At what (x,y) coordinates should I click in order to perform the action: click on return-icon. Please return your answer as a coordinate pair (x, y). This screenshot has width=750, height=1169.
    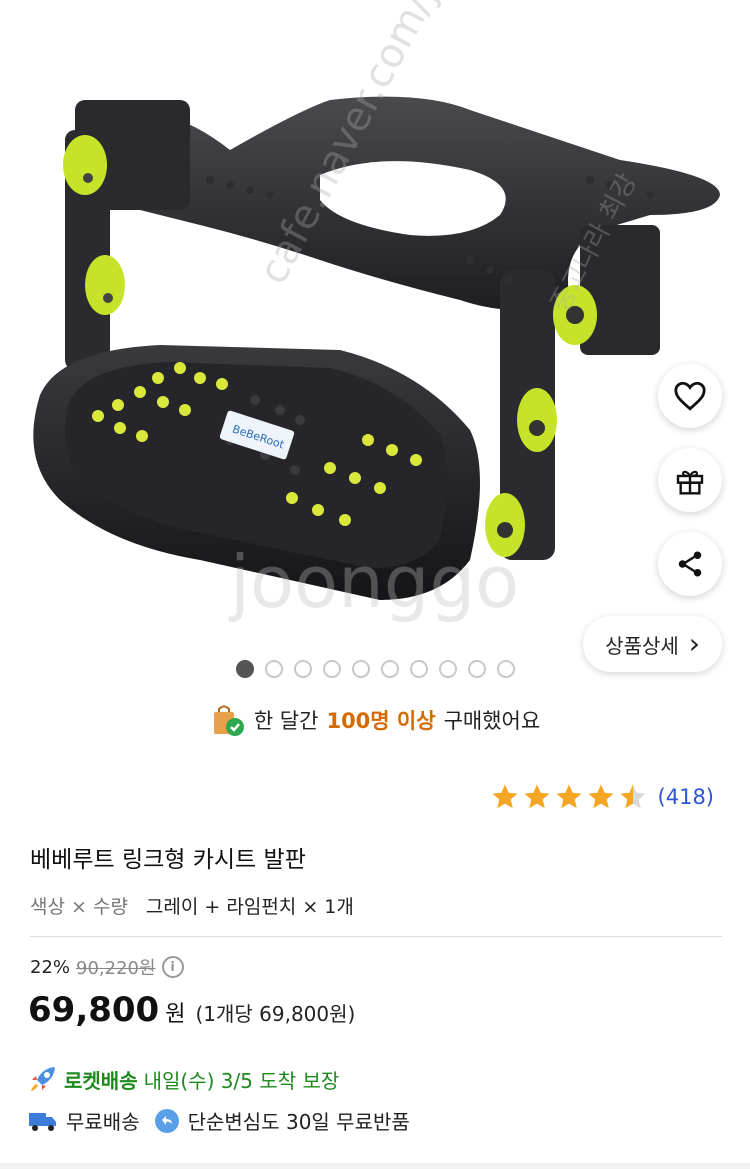
    Looking at the image, I should click on (166, 1120).